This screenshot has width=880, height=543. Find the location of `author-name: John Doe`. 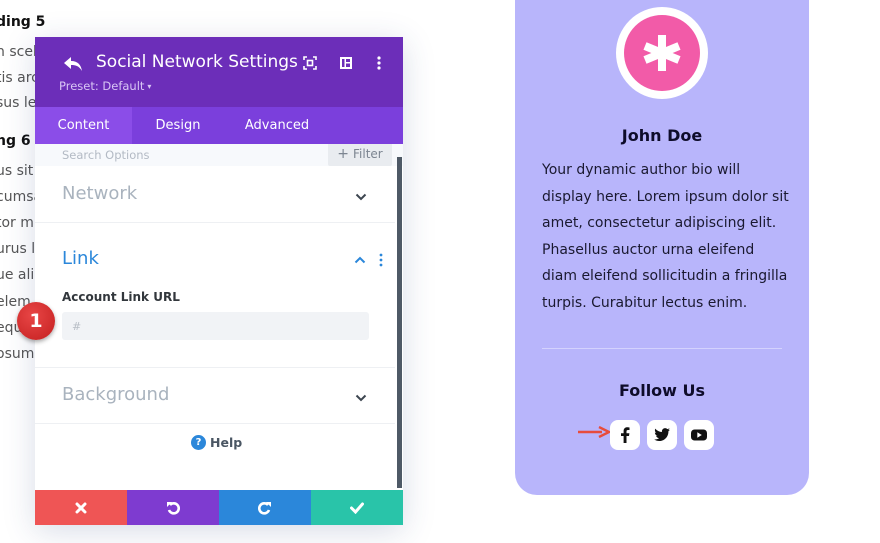

author-name: John Doe is located at coordinates (662, 135).